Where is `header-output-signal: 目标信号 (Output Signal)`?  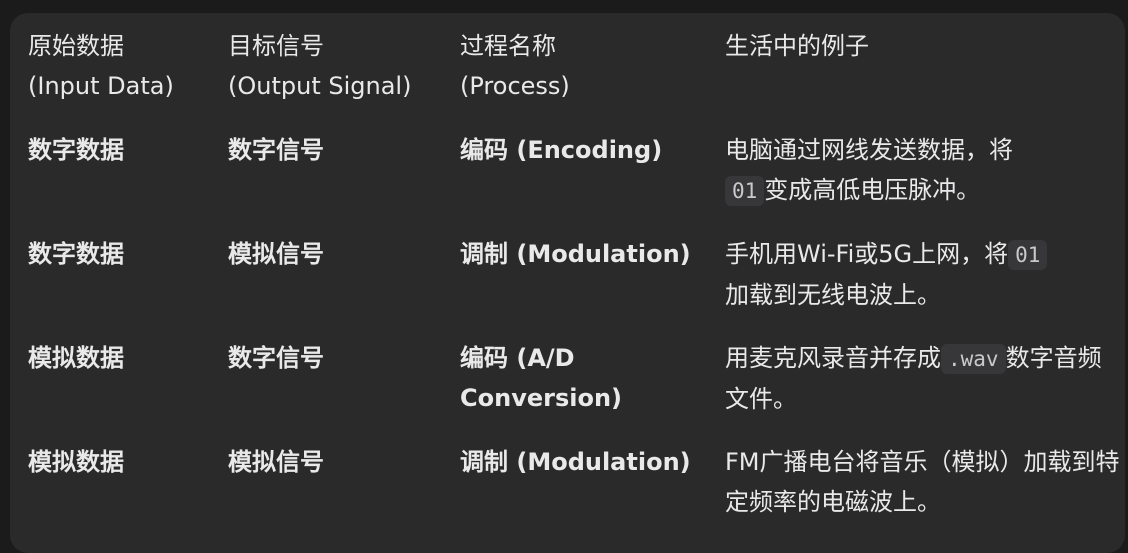
header-output-signal: 目标信号 (Output Signal) is located at coordinates (344, 71).